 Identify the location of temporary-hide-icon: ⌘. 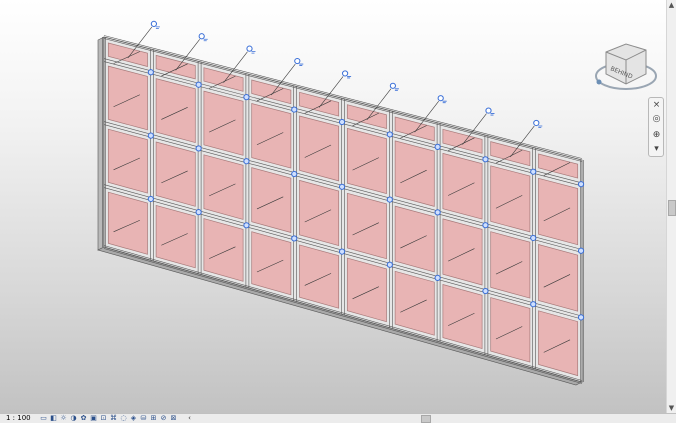
(113, 418).